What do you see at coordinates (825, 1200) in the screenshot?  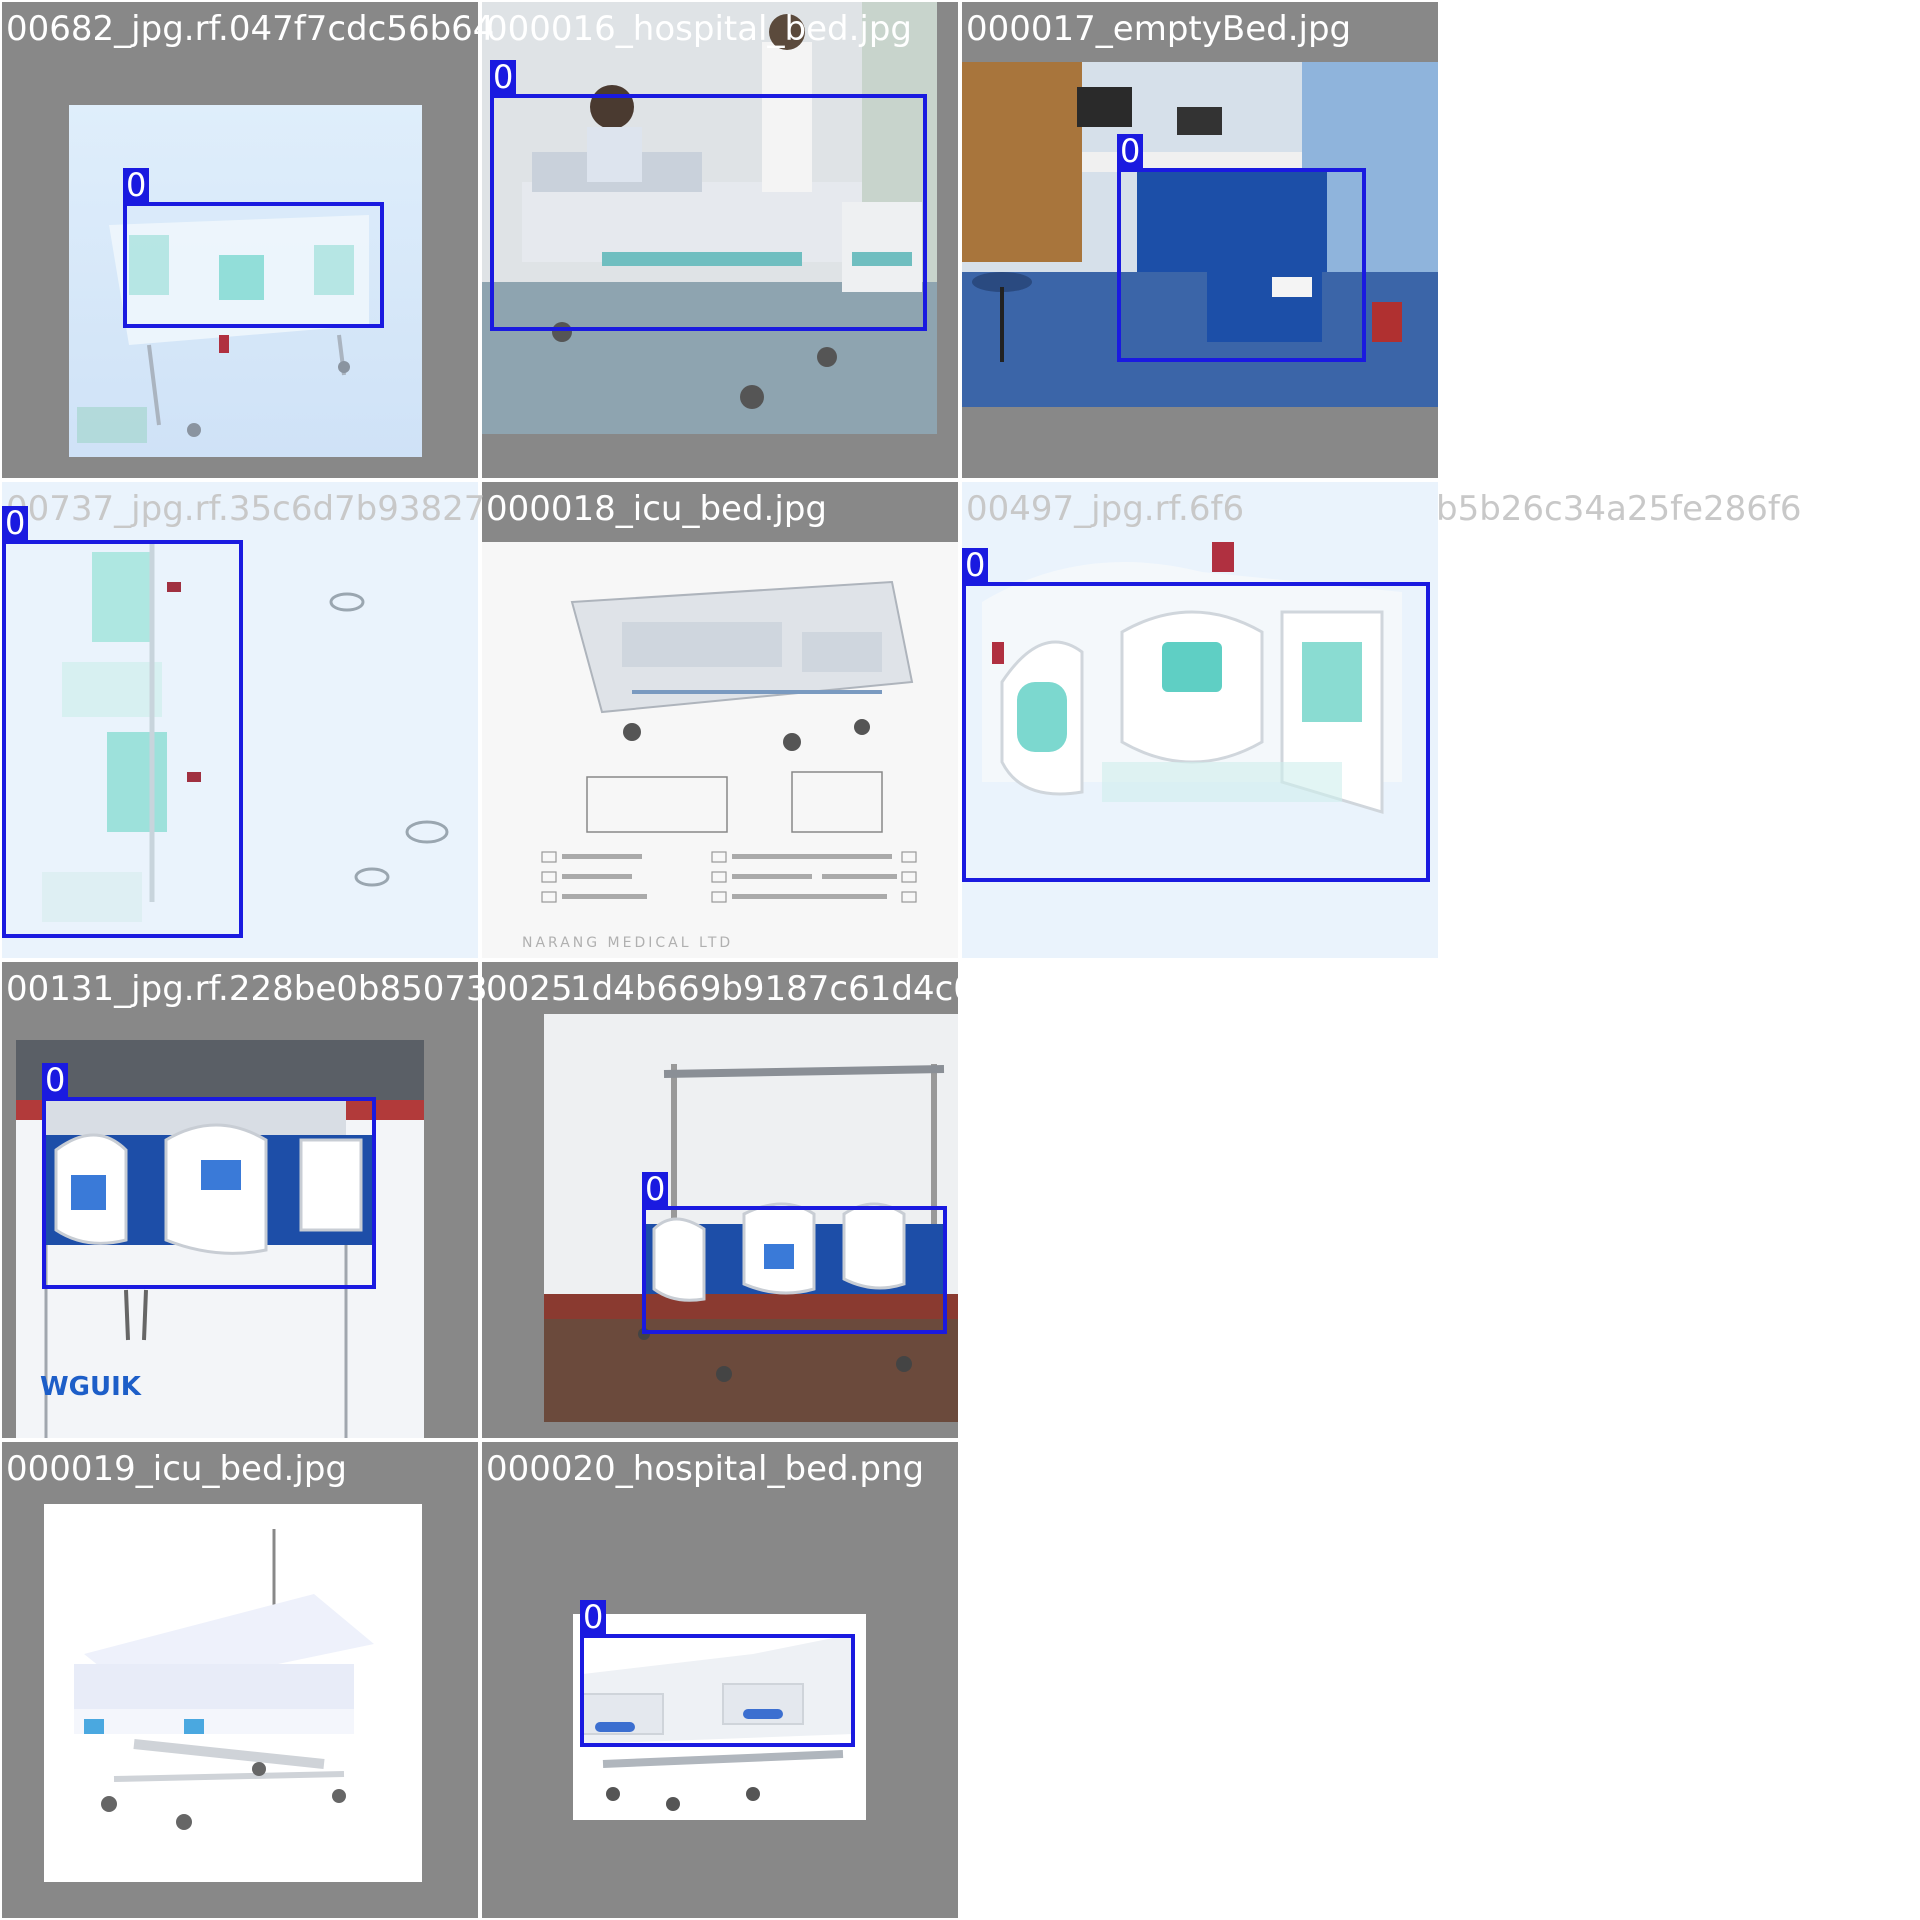 I see `grid-tile-8: 0 0025 1d4b669b9187c61d4c0938e0e427` at bounding box center [825, 1200].